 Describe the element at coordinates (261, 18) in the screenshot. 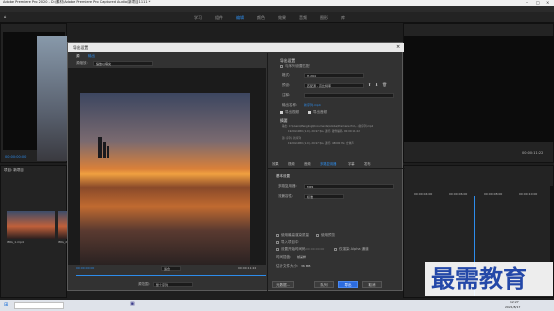

I see `workspace-tab-color: 颜色` at that location.